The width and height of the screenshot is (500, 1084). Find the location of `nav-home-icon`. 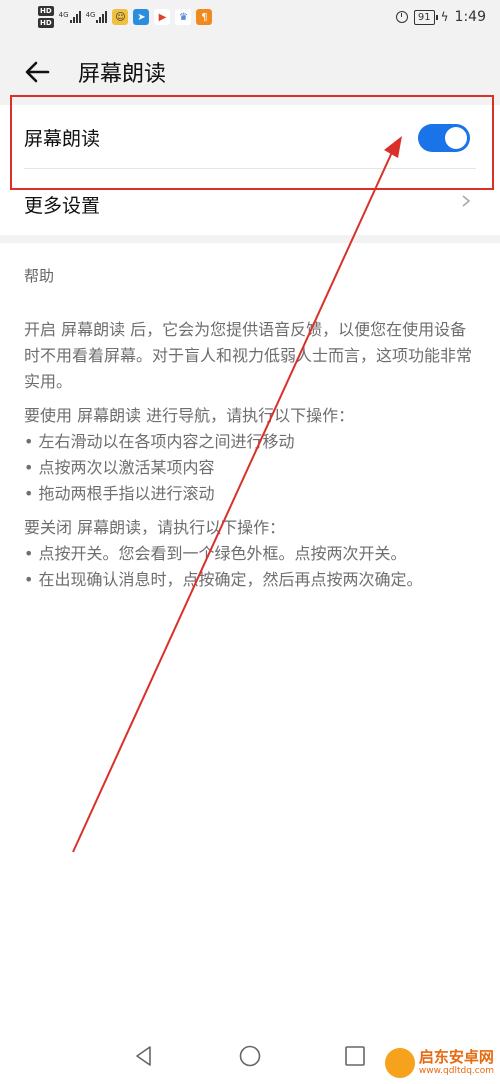

nav-home-icon is located at coordinates (250, 1056).